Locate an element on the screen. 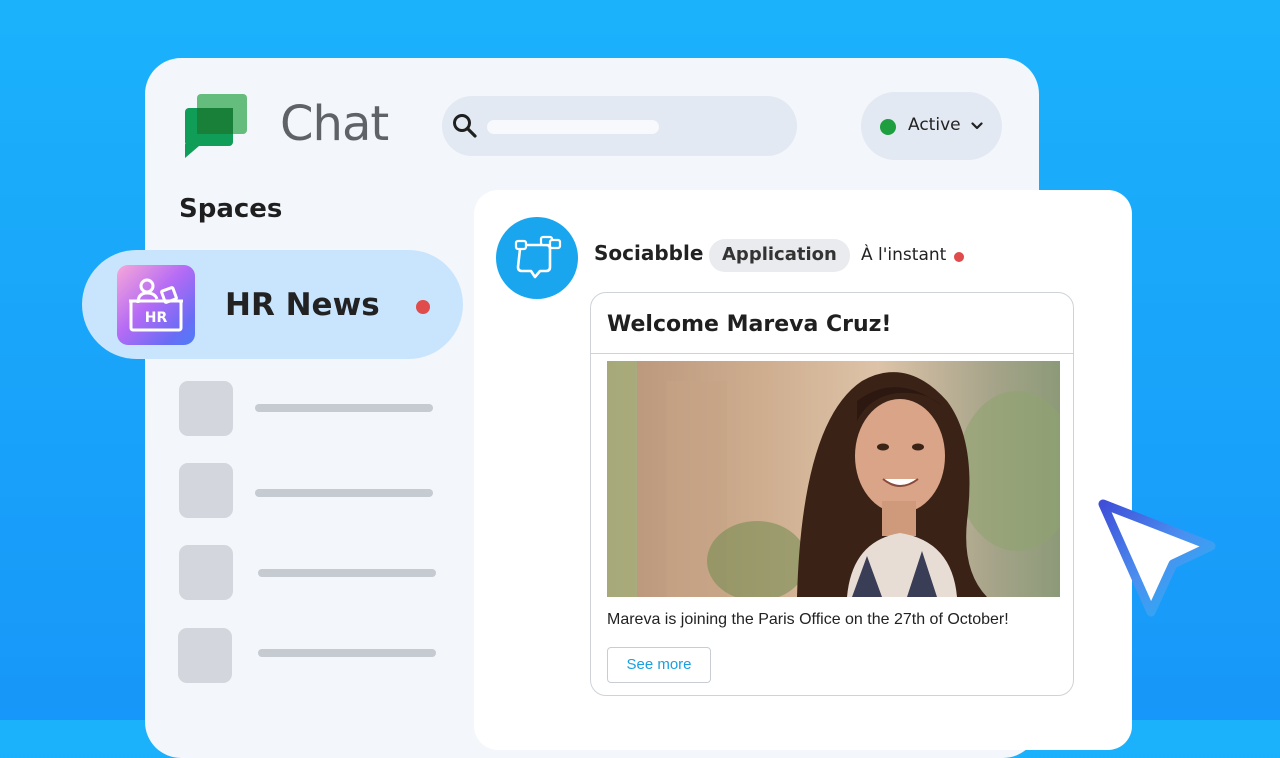  pointer-cursor-icon is located at coordinates (1157, 558).